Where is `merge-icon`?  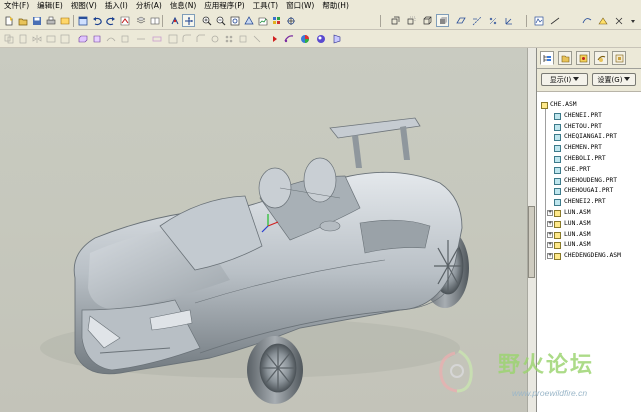 merge-icon is located at coordinates (50, 38).